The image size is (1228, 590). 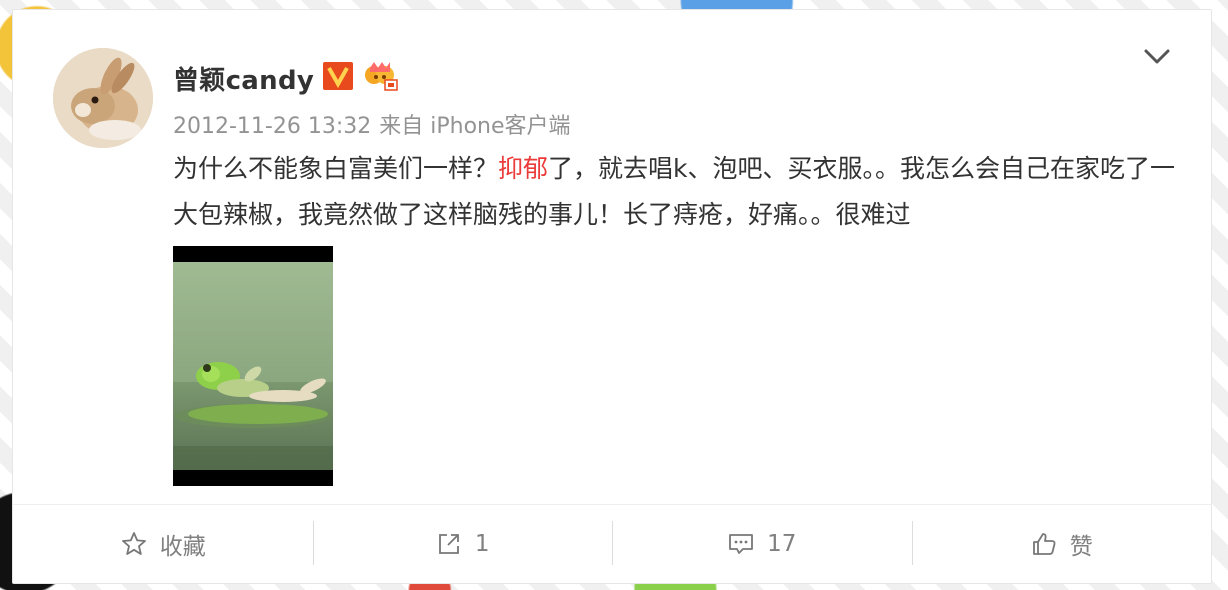 I want to click on share-icon, so click(x=449, y=544).